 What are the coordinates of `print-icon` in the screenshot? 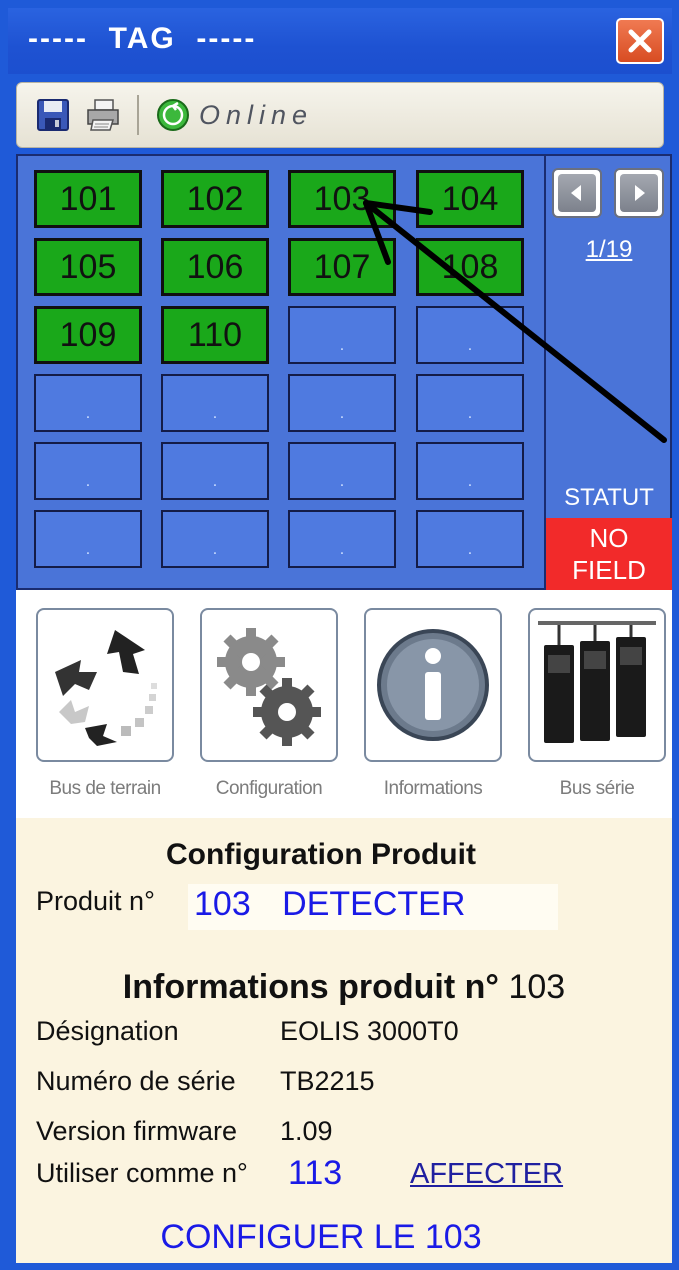 It's located at (103, 115).